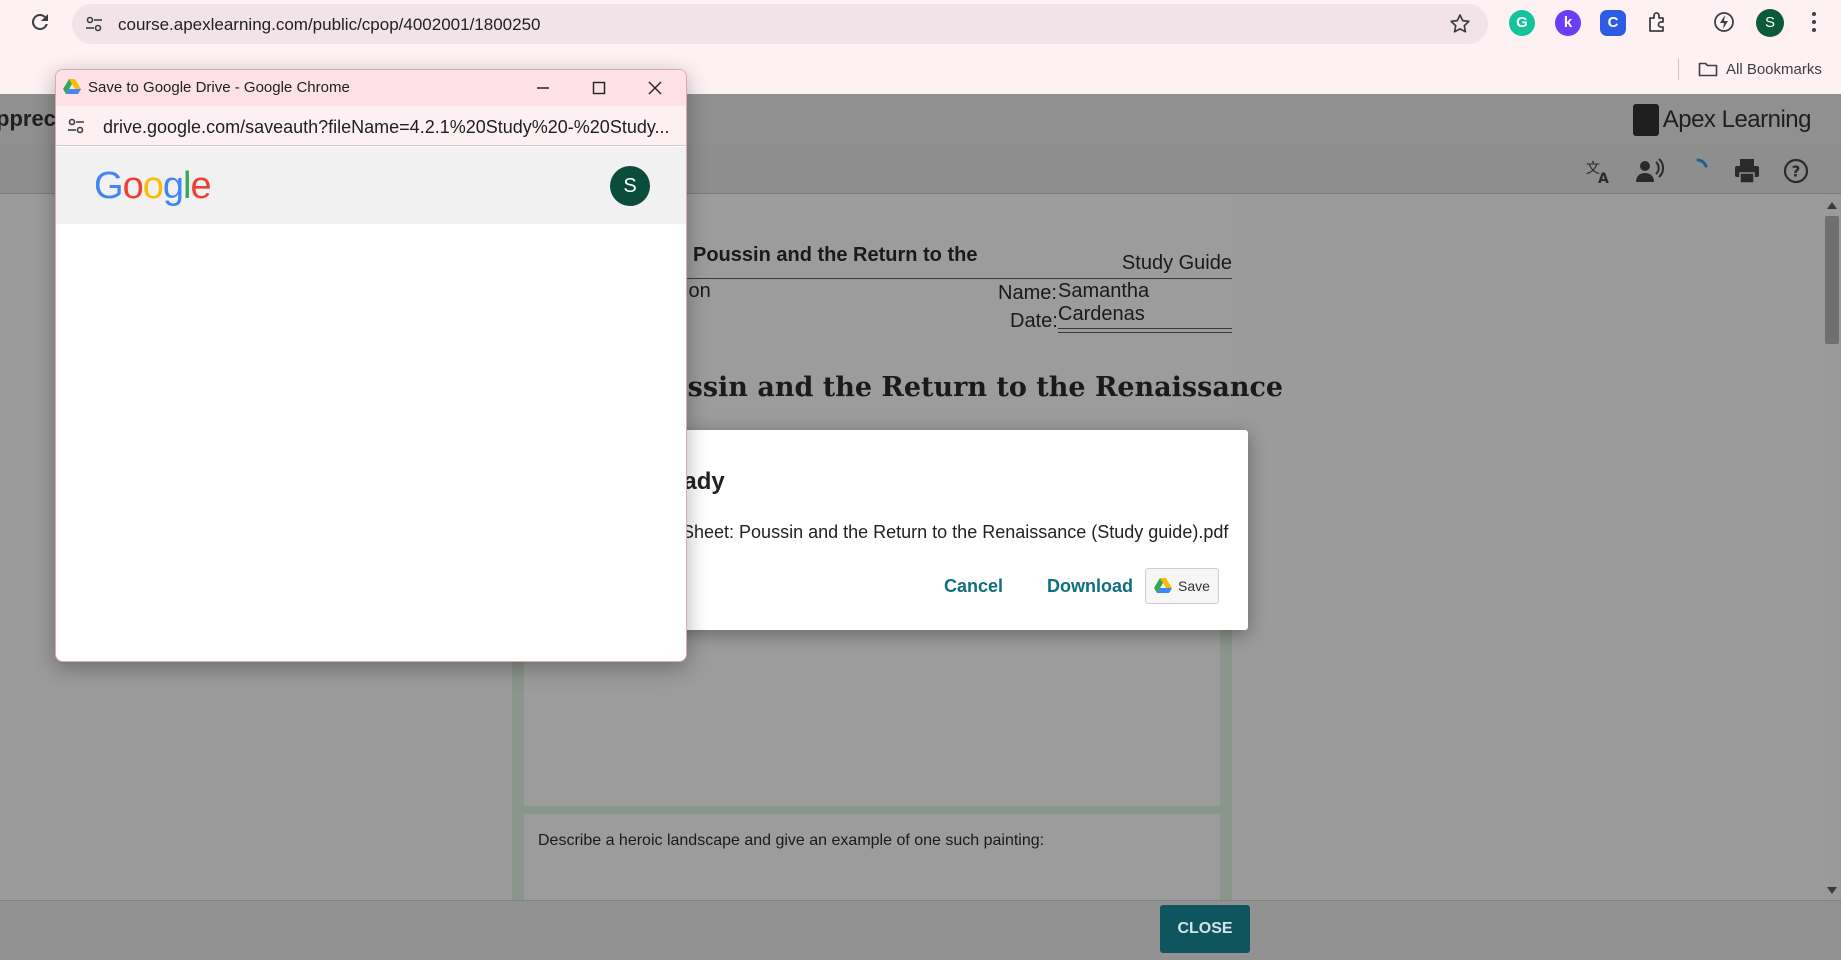 This screenshot has height=960, width=1841. Describe the element at coordinates (1708, 69) in the screenshot. I see `folder-icon` at that location.